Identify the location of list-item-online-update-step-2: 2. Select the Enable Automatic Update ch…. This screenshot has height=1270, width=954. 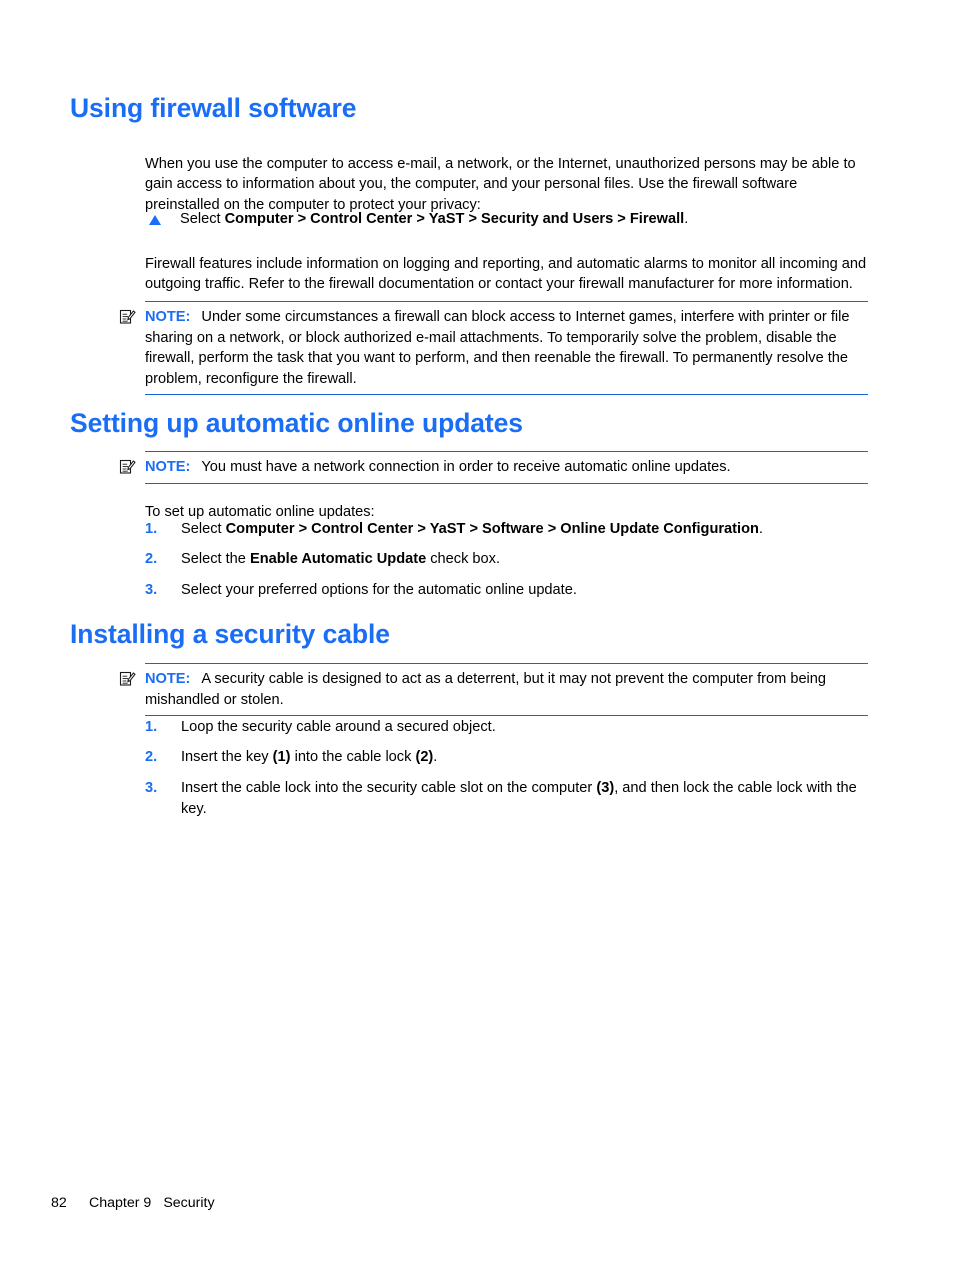
(508, 559).